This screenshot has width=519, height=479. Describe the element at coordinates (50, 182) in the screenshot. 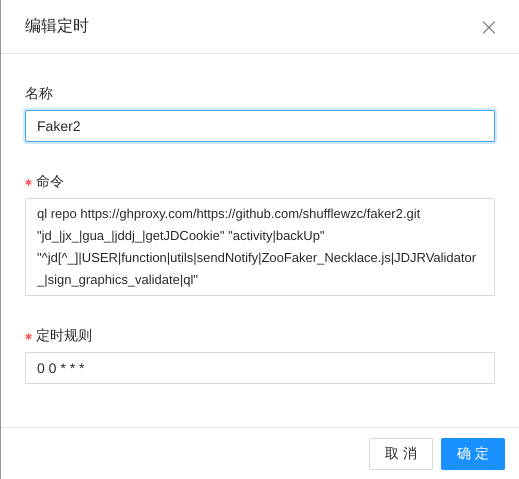

I see `field-label: 命令` at that location.